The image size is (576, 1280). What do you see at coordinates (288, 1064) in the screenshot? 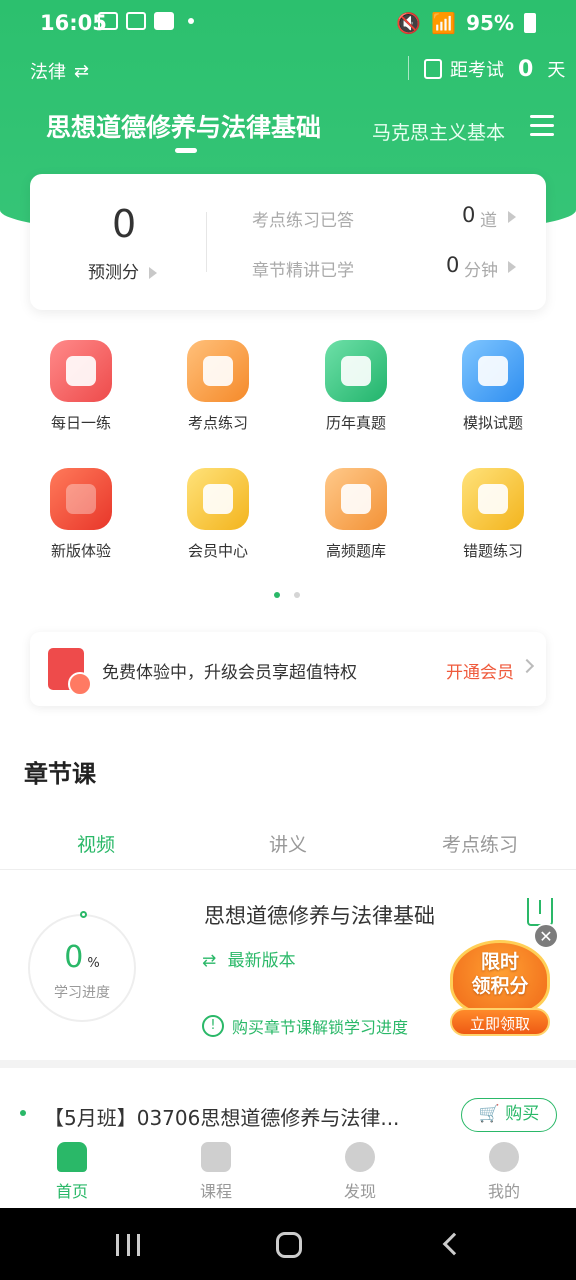
I see `section-separator` at bounding box center [288, 1064].